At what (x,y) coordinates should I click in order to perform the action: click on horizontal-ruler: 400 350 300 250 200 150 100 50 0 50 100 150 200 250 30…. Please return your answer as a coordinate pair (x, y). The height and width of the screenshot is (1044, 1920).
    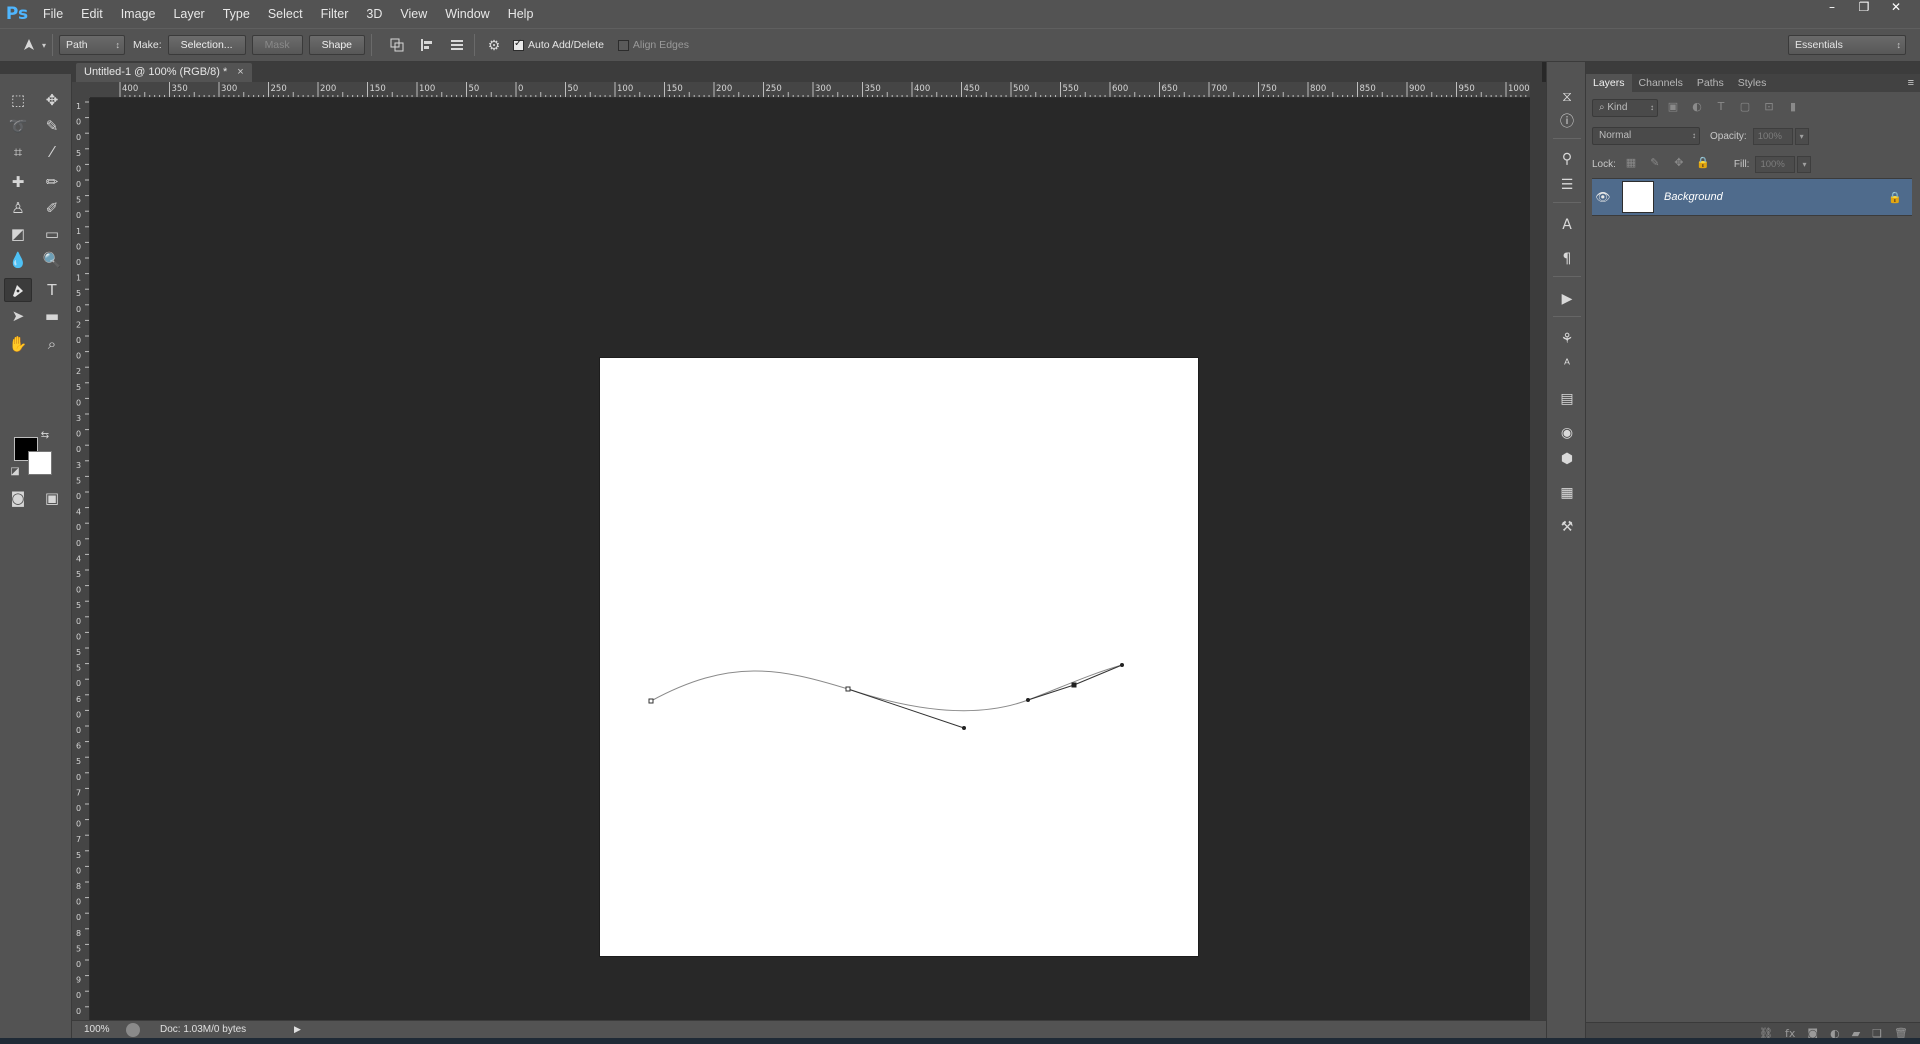
    Looking at the image, I should click on (810, 90).